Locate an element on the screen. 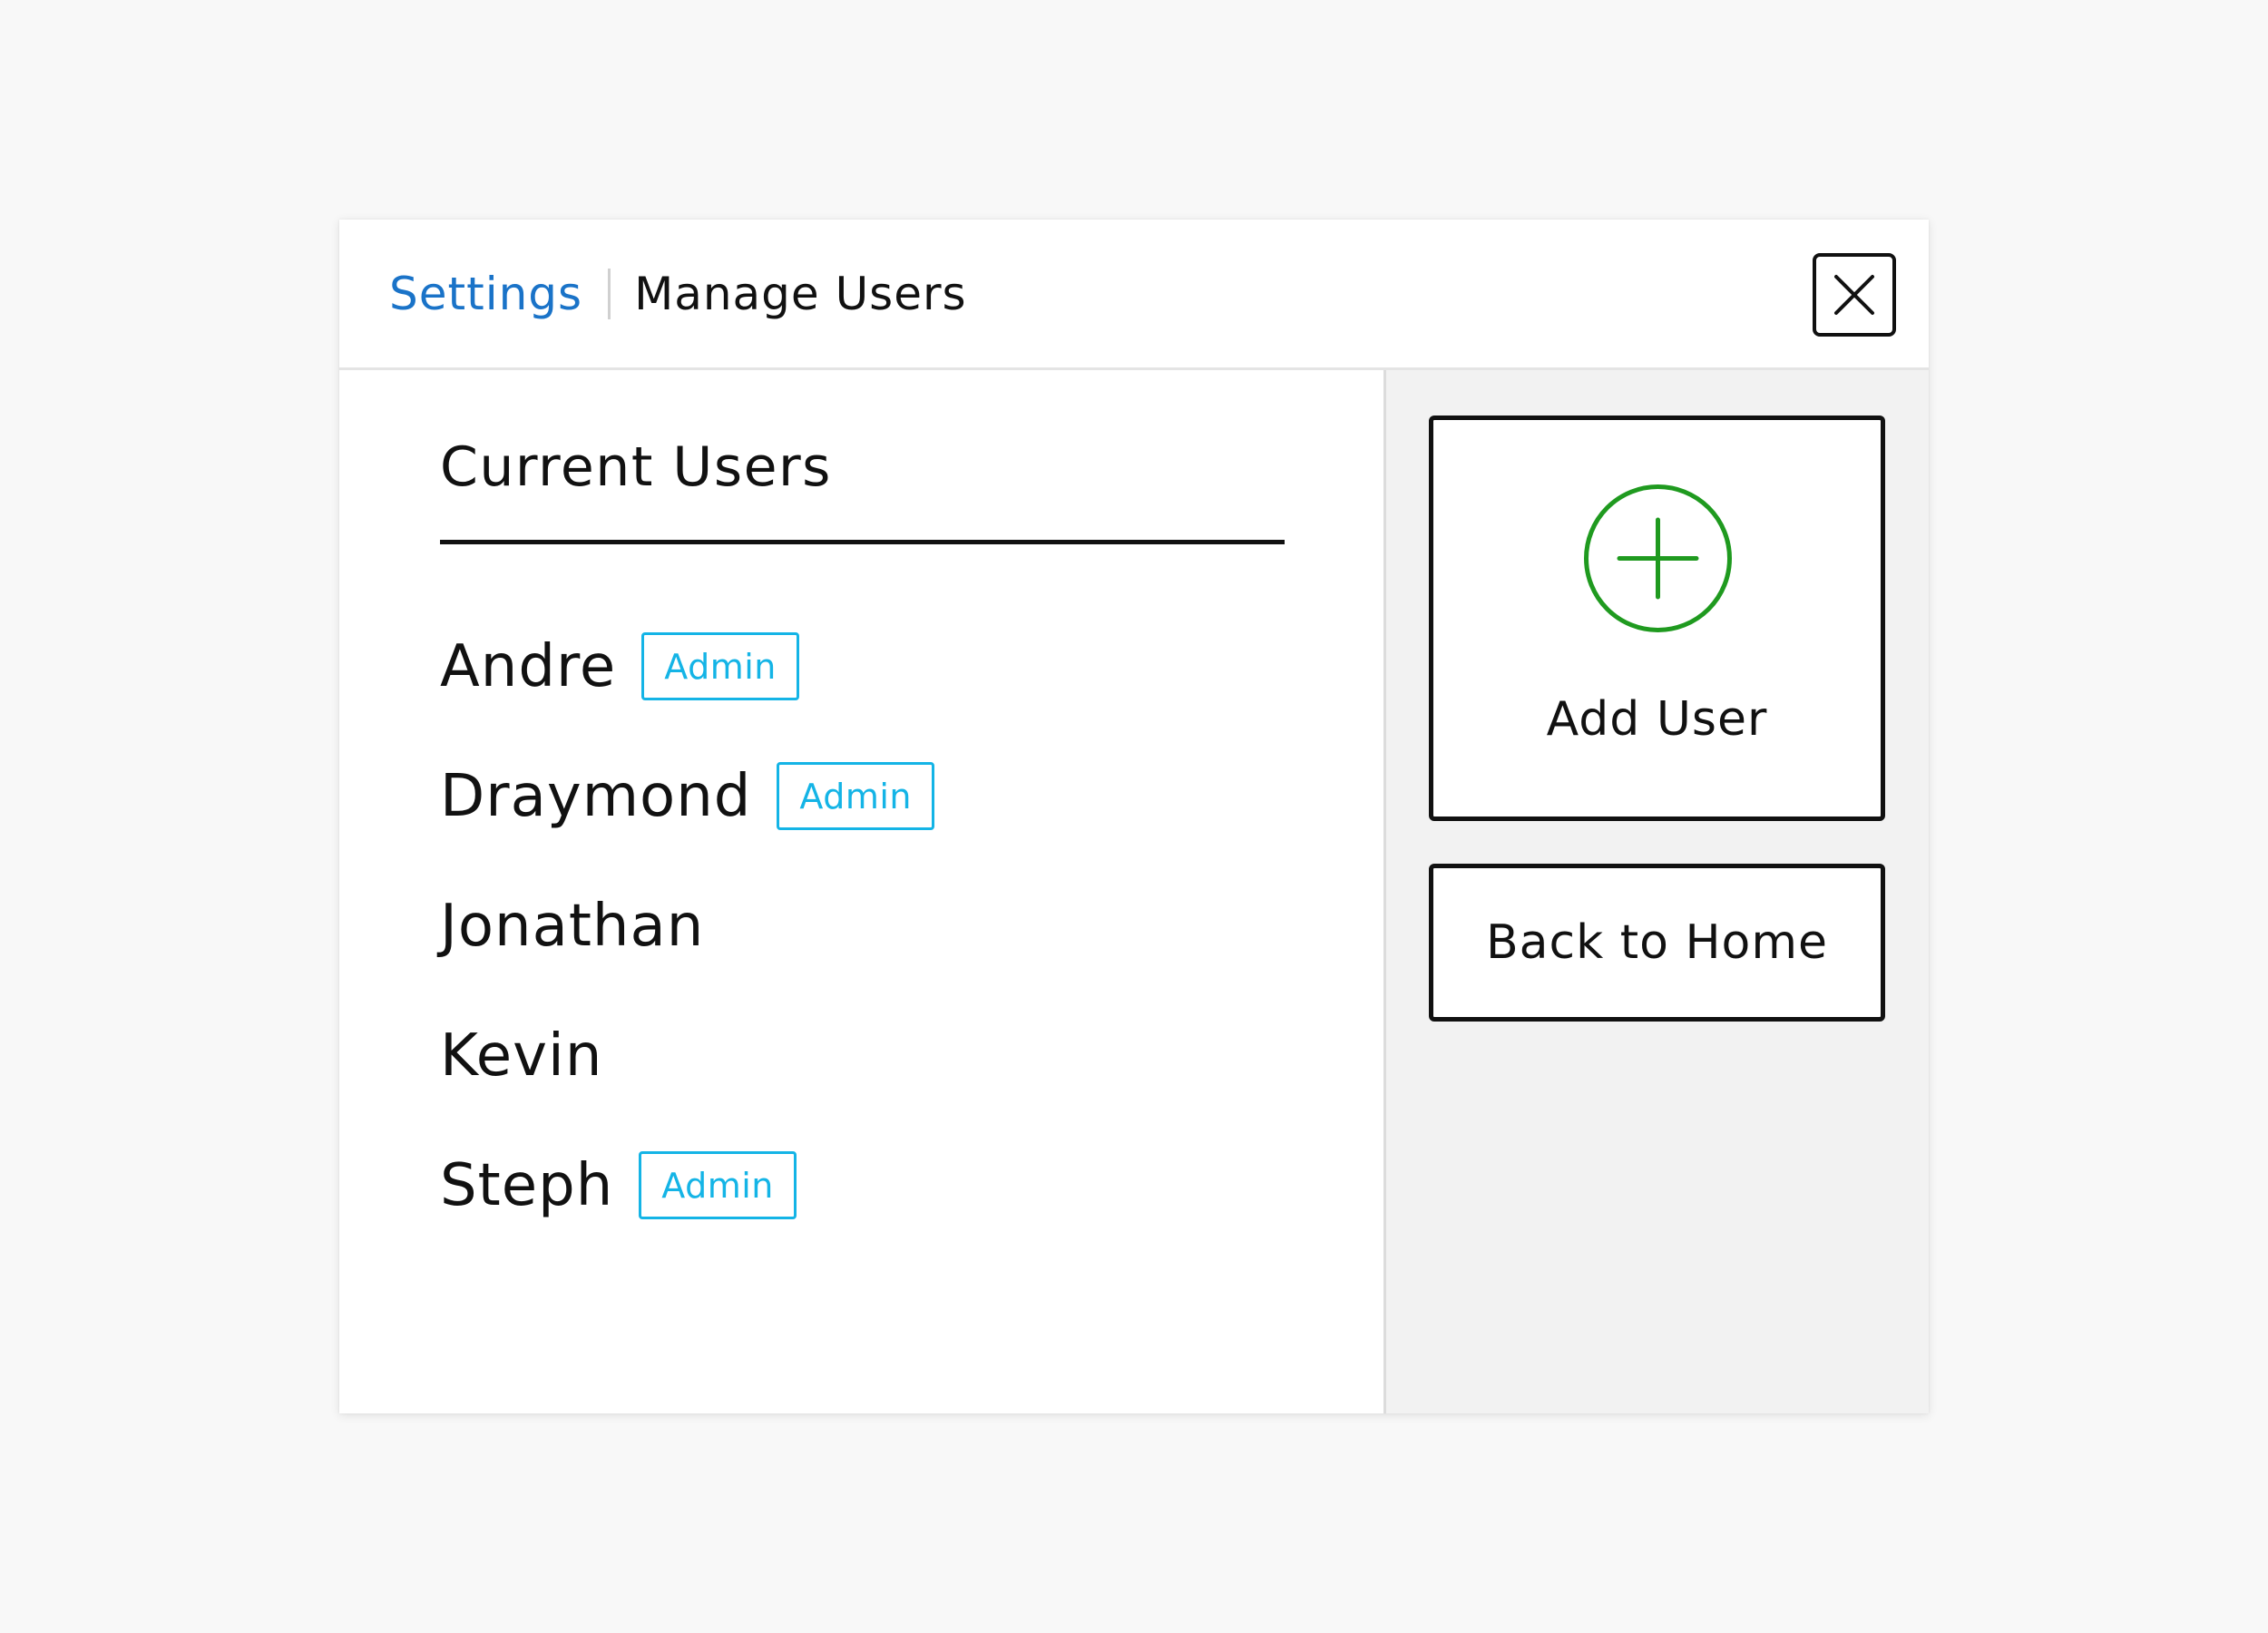  user-name: Draymond is located at coordinates (596, 796).